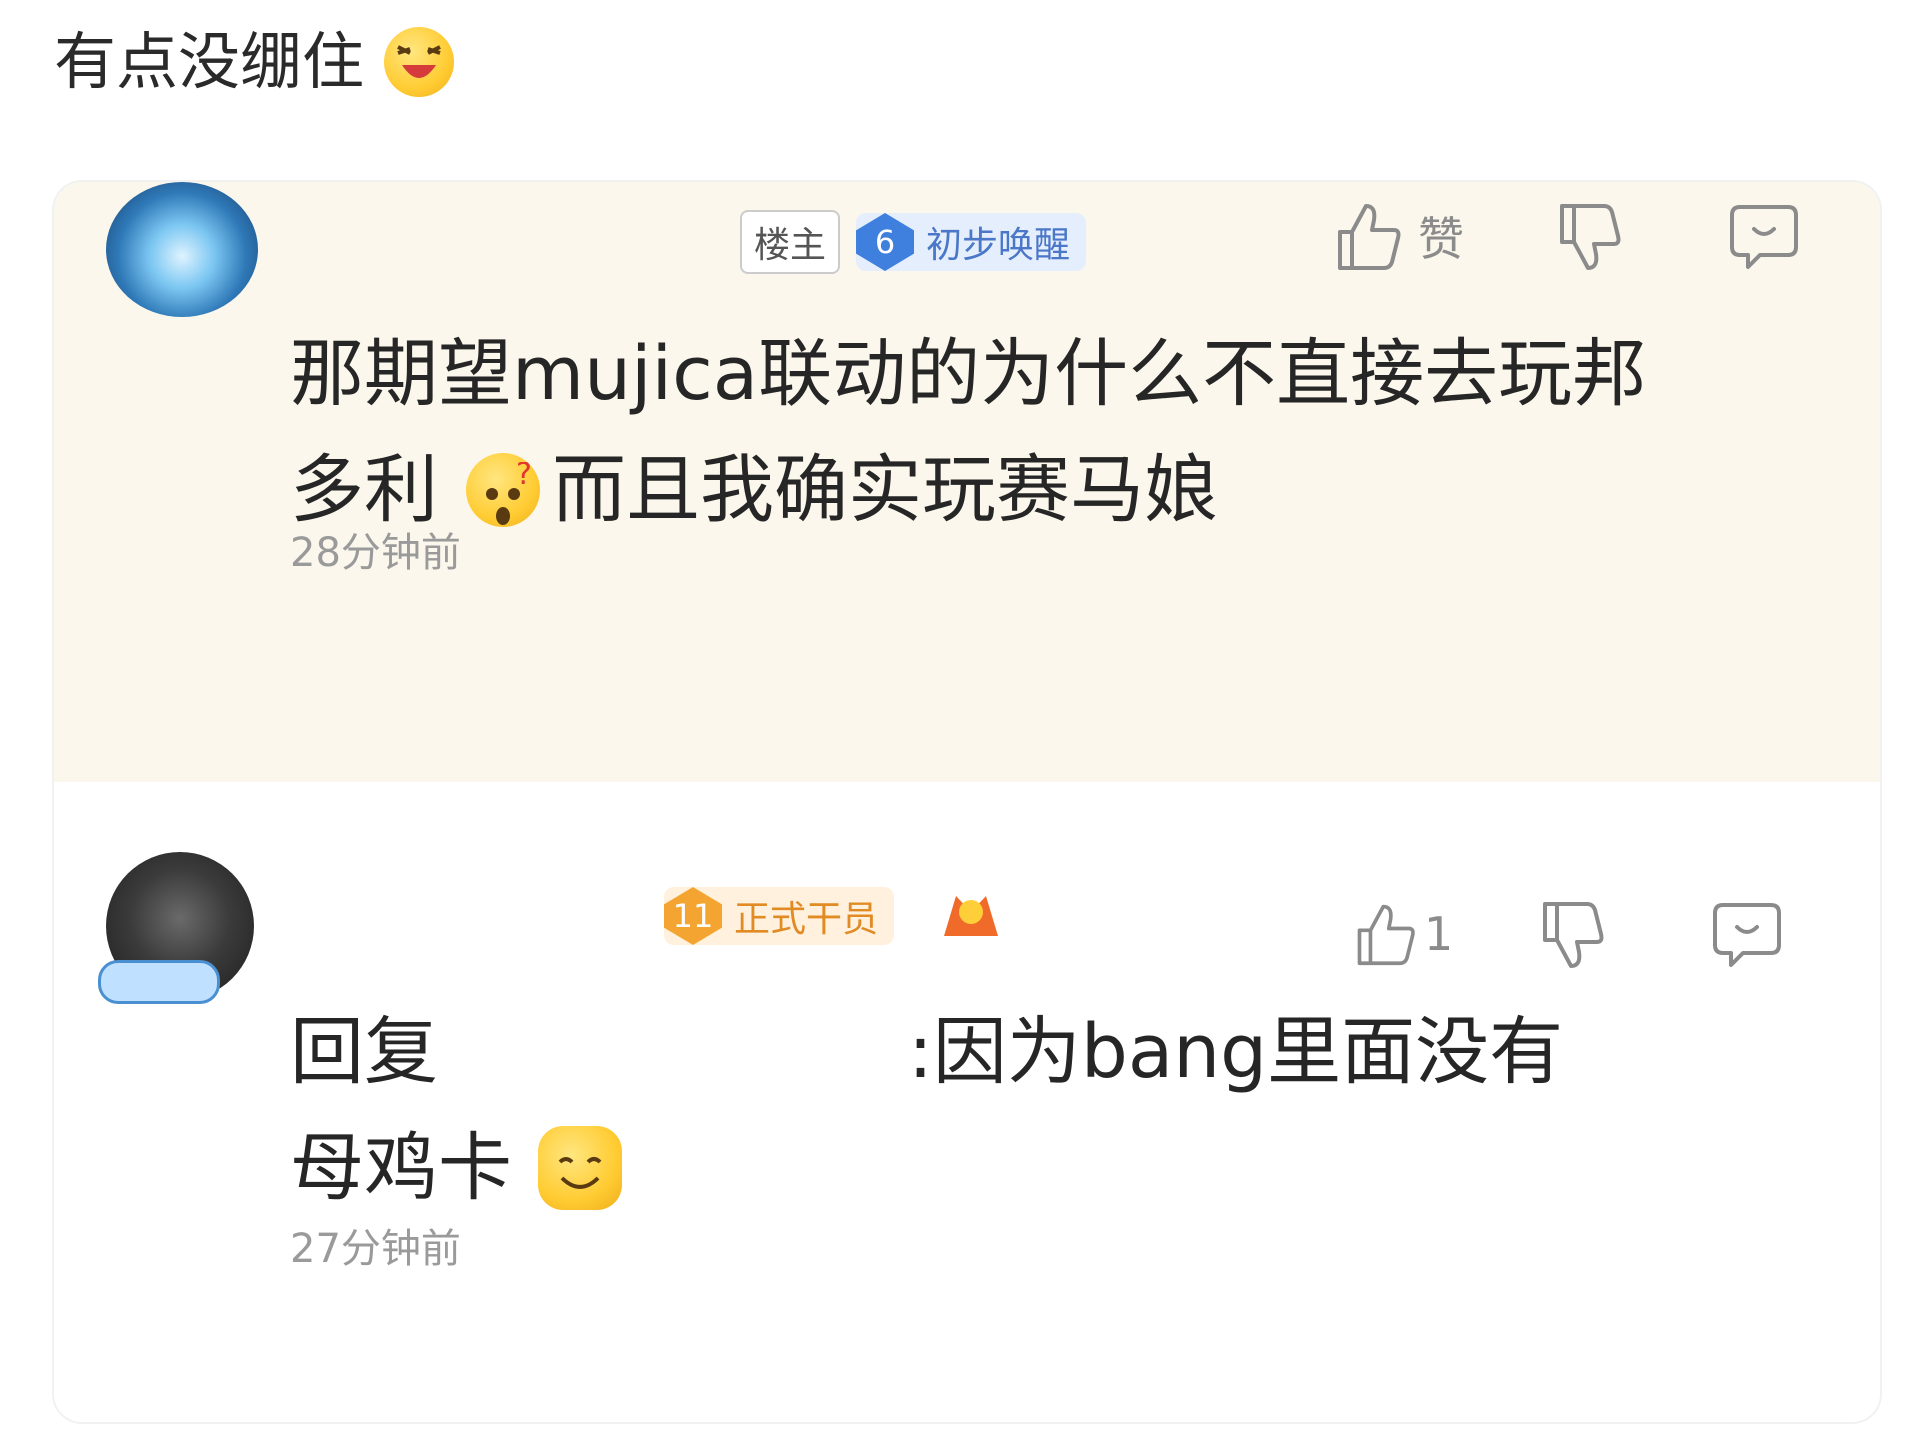  I want to click on avatar, so click(182, 249).